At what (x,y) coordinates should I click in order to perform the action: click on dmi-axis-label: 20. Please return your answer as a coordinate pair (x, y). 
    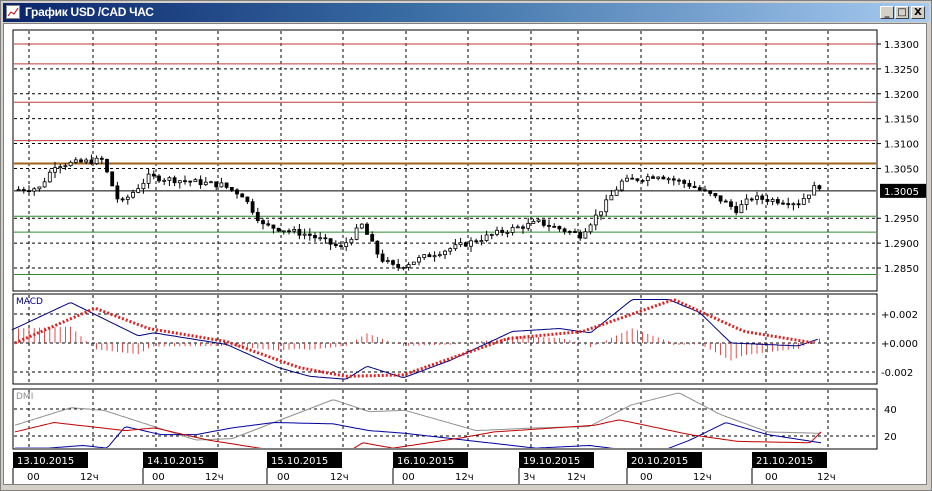
    Looking at the image, I should click on (890, 437).